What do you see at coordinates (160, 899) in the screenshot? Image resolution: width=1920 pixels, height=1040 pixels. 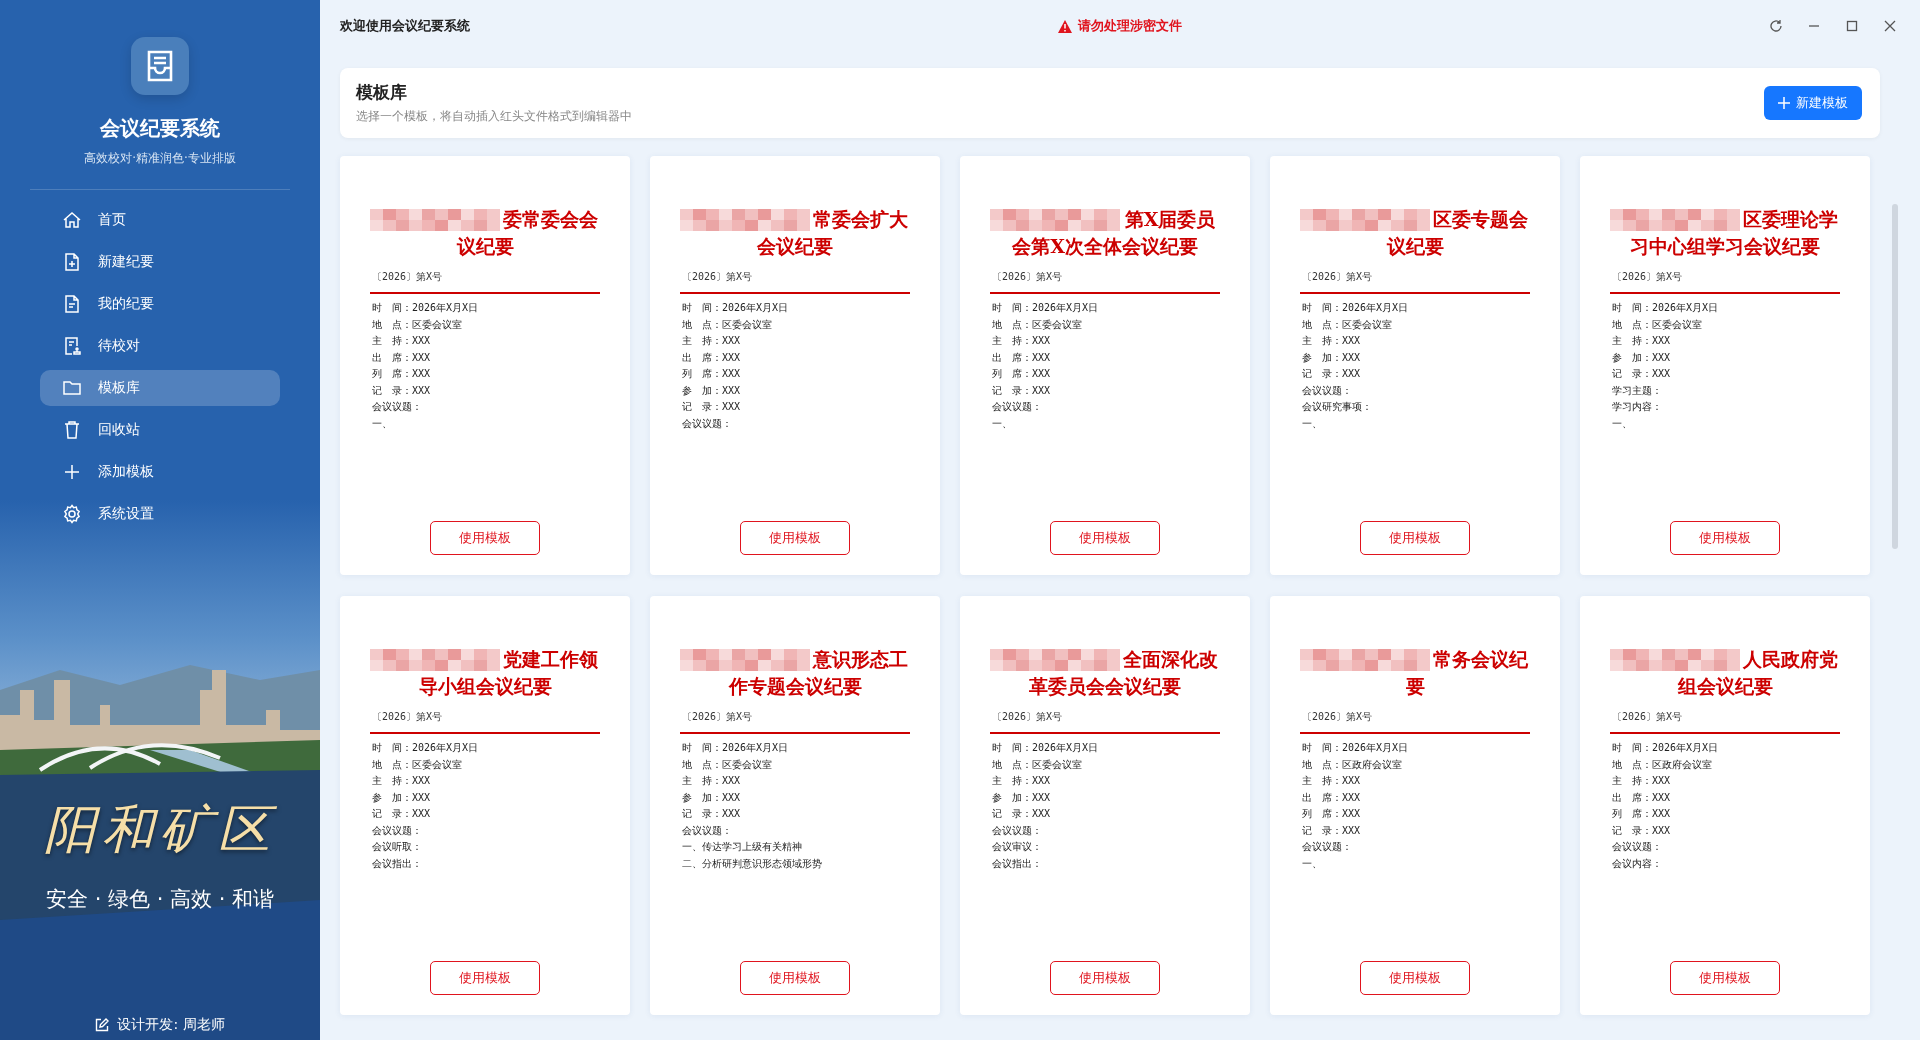 I see `slogan: 安全 · 绿色 · 高效 · 和谐` at bounding box center [160, 899].